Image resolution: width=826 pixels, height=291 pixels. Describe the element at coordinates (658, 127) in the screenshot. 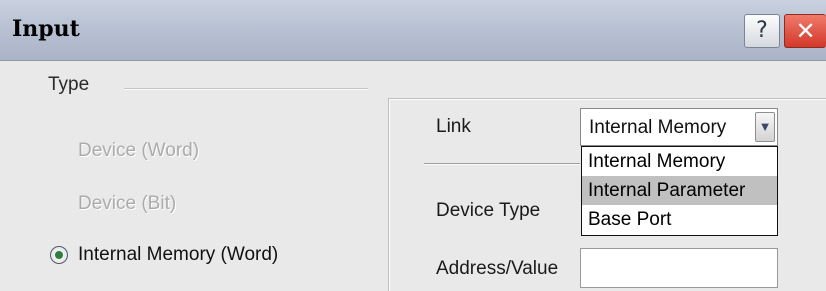

I see `link-select-value: Internal Memory` at that location.